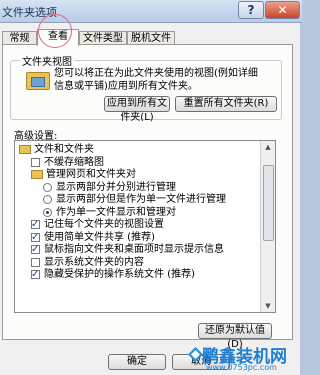  What do you see at coordinates (116, 187) in the screenshot?
I see `setting-label: 显示两部分并分别进行管理` at bounding box center [116, 187].